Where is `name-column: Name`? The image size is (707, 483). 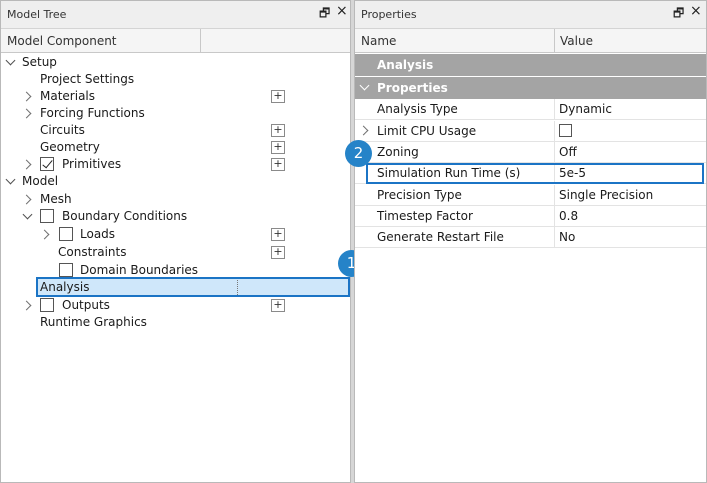 name-column: Name is located at coordinates (378, 41).